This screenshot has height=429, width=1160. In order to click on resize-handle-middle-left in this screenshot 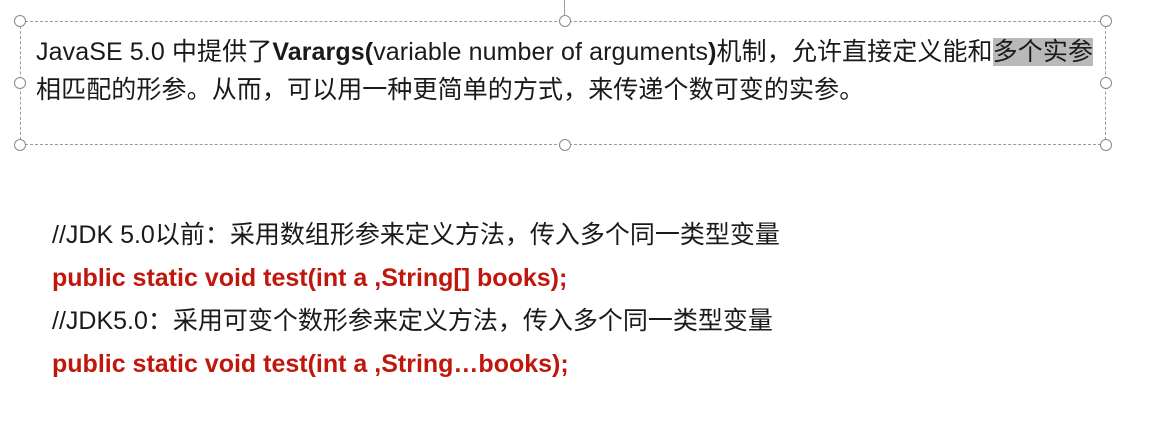, I will do `click(20, 83)`.